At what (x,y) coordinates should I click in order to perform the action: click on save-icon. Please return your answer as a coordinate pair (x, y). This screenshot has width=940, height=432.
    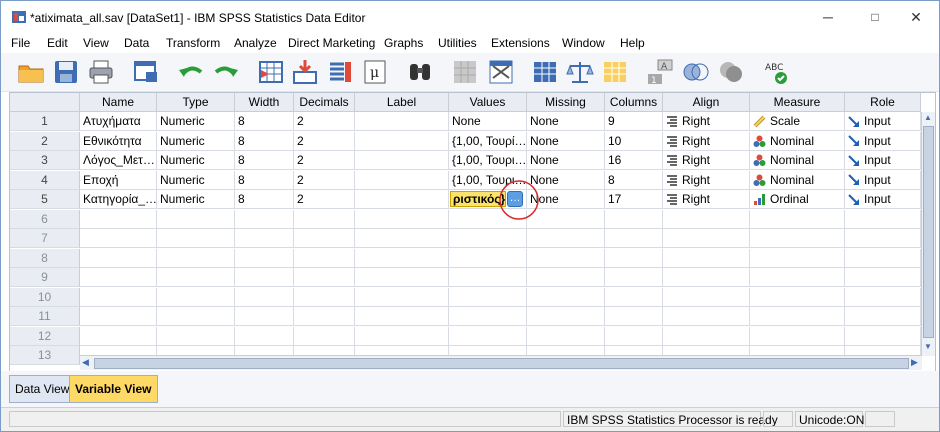
    Looking at the image, I should click on (66, 72).